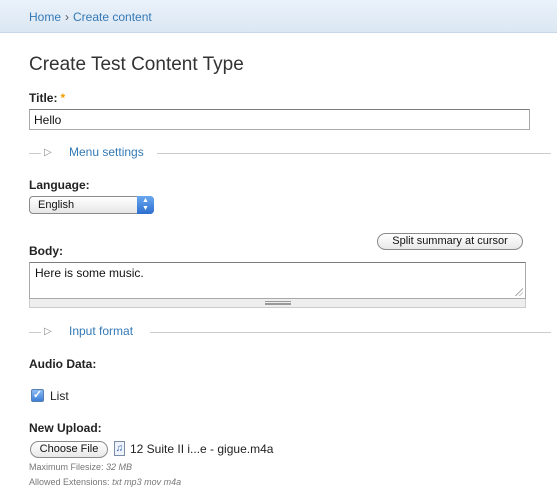 Image resolution: width=557 pixels, height=495 pixels. Describe the element at coordinates (101, 331) in the screenshot. I see `input-format-toggle: Input format` at that location.